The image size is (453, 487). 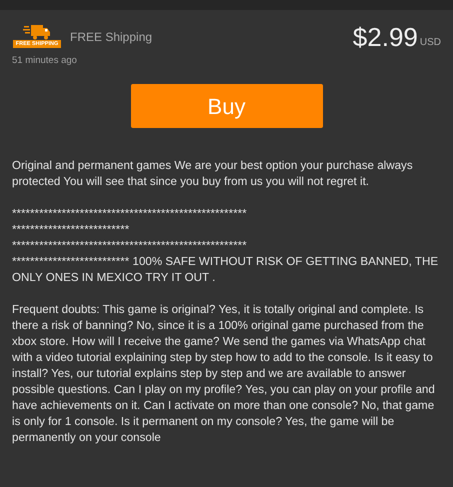 I want to click on price: $2.99, so click(x=385, y=37).